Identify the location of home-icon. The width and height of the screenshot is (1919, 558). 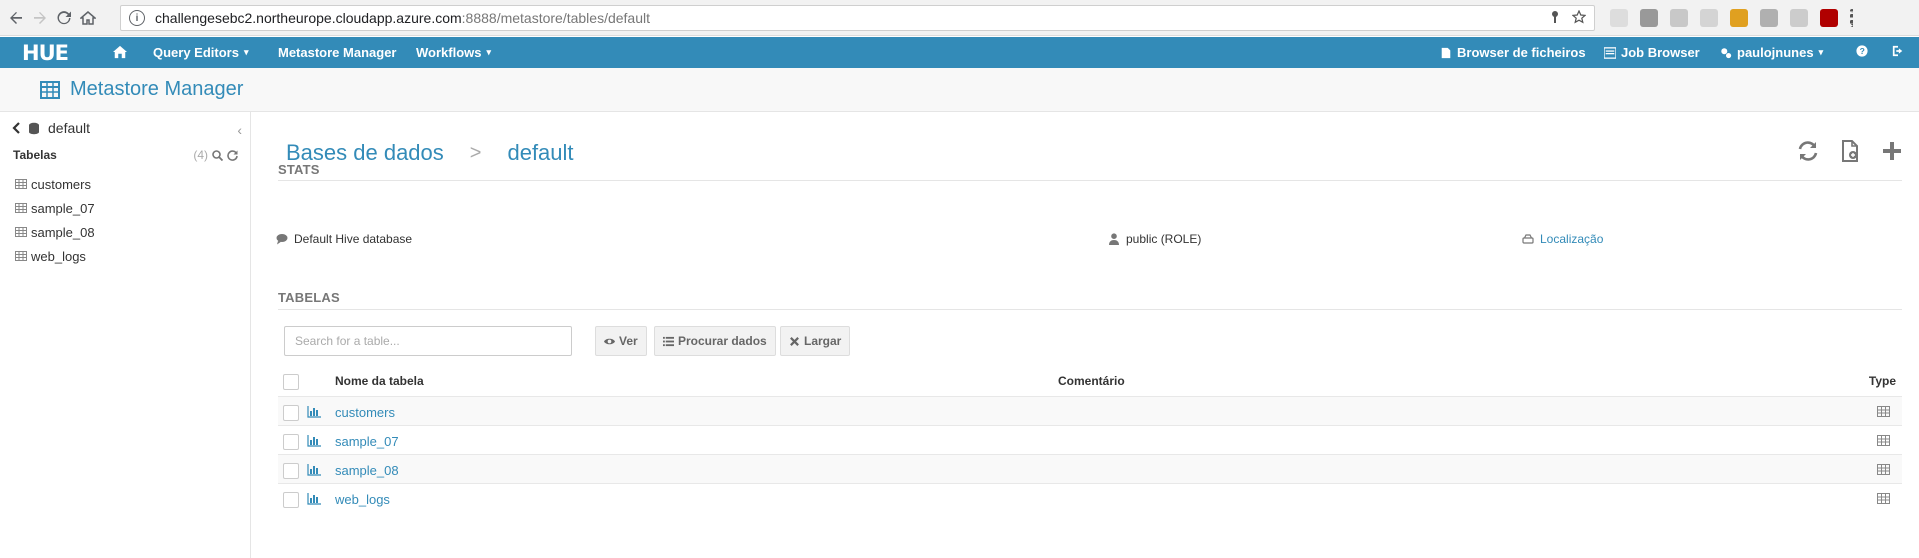
(120, 52).